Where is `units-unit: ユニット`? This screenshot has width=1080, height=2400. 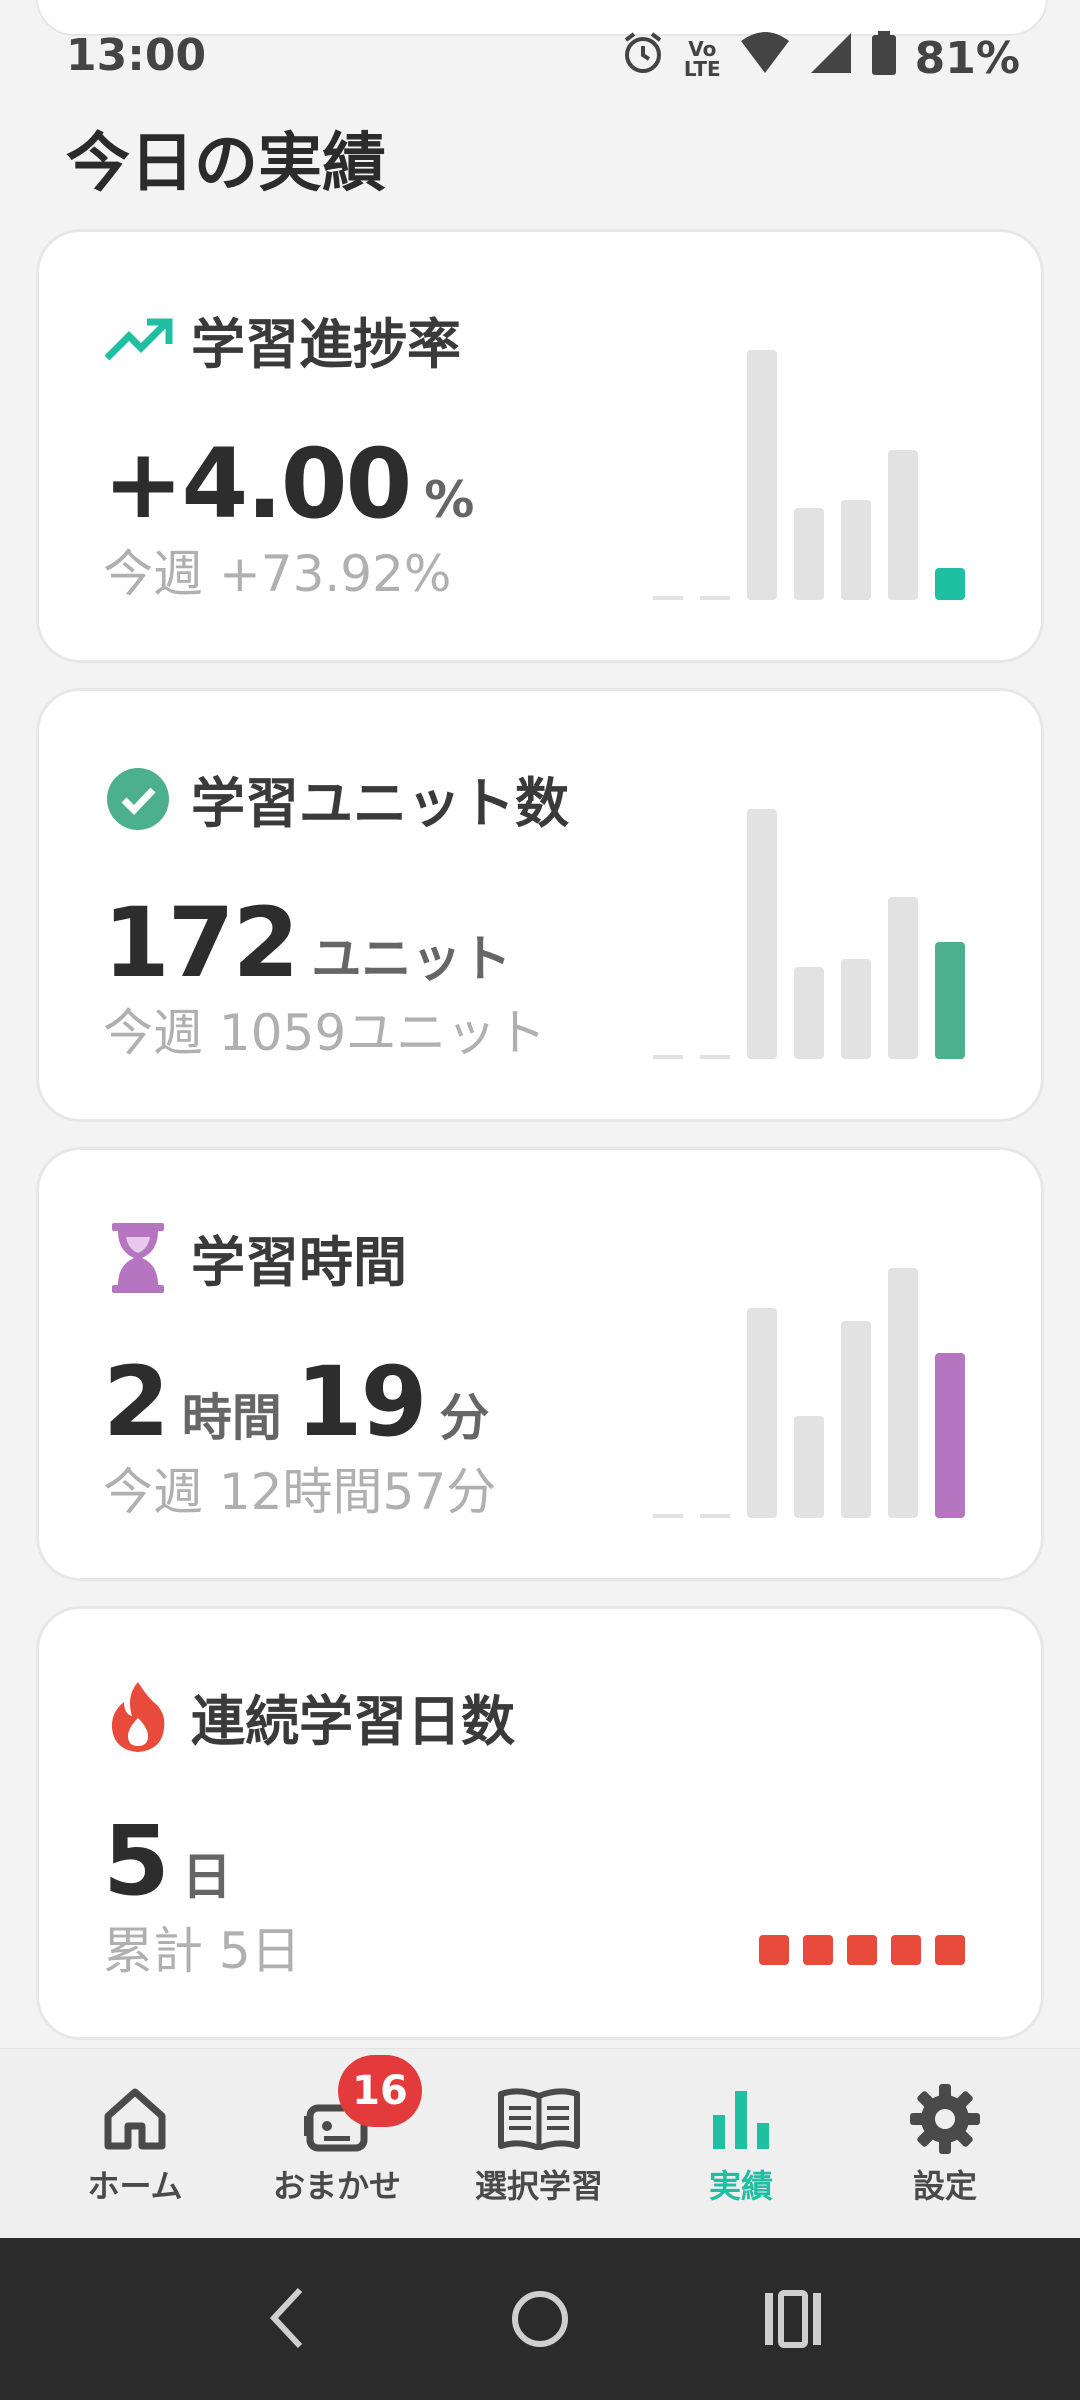 units-unit: ユニット is located at coordinates (411, 959).